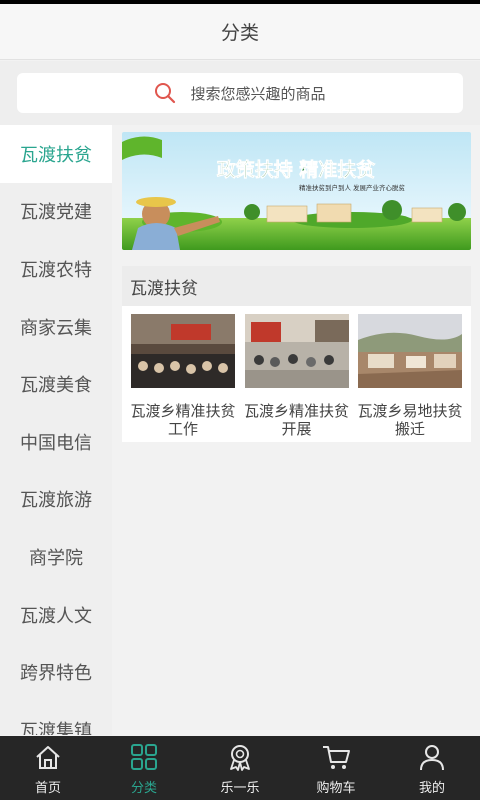 Image resolution: width=480 pixels, height=800 pixels. I want to click on tab-label: 我的, so click(431, 788).